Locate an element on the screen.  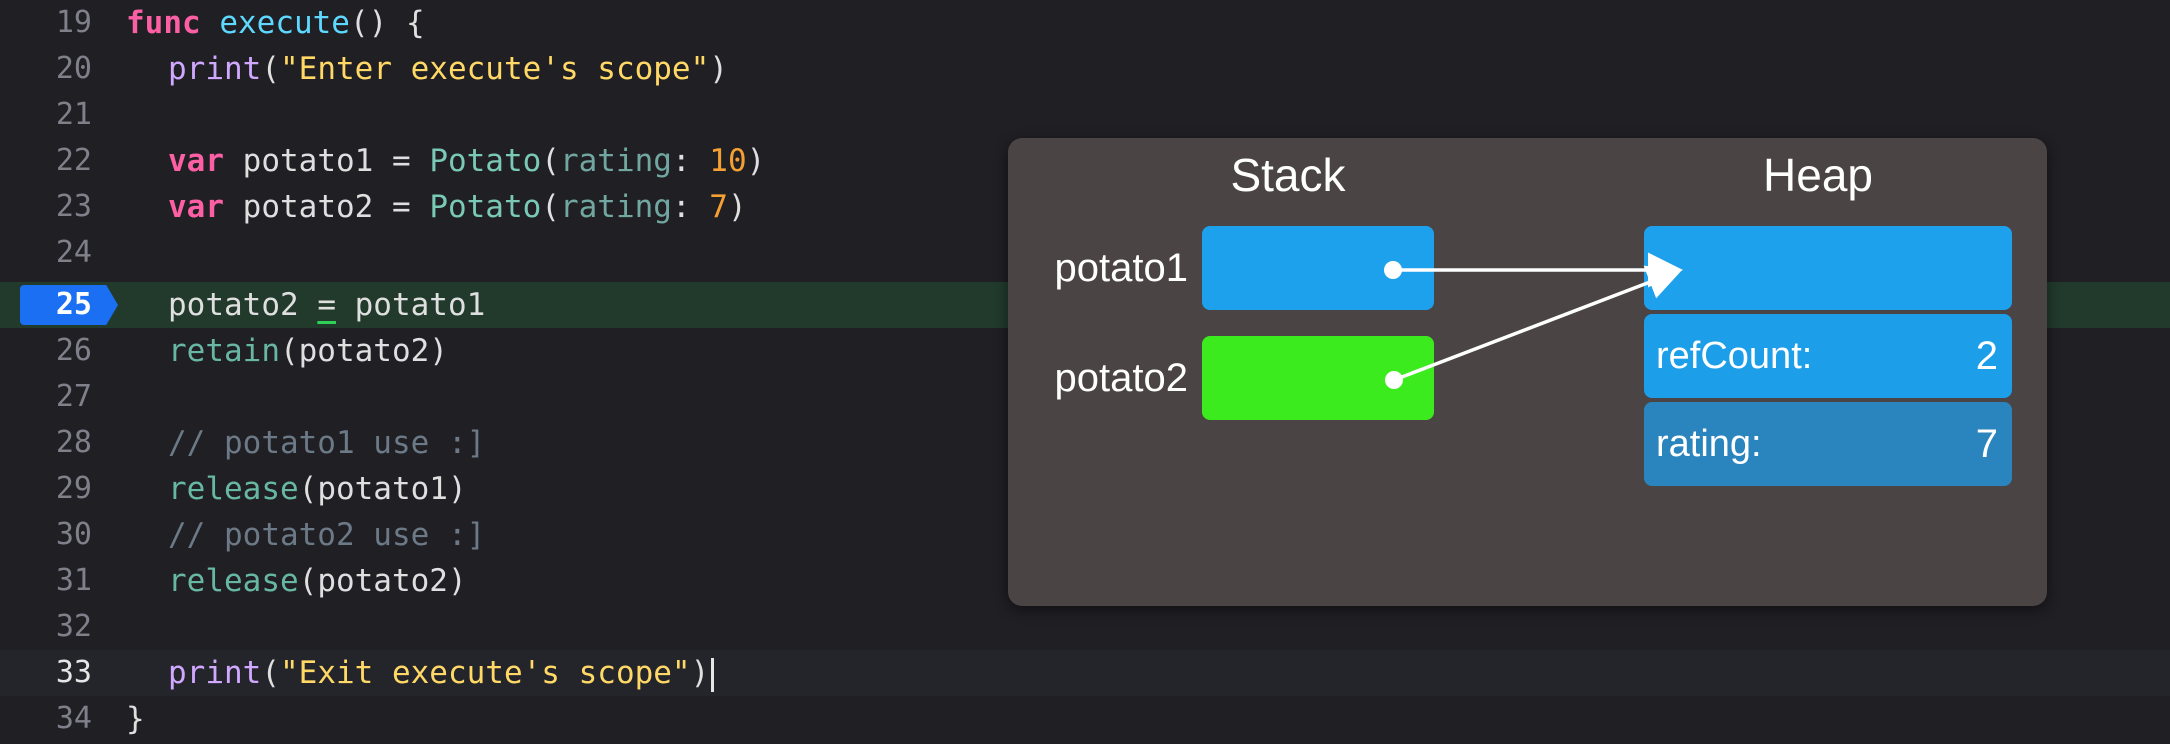
line-number: 34 is located at coordinates (46, 719).